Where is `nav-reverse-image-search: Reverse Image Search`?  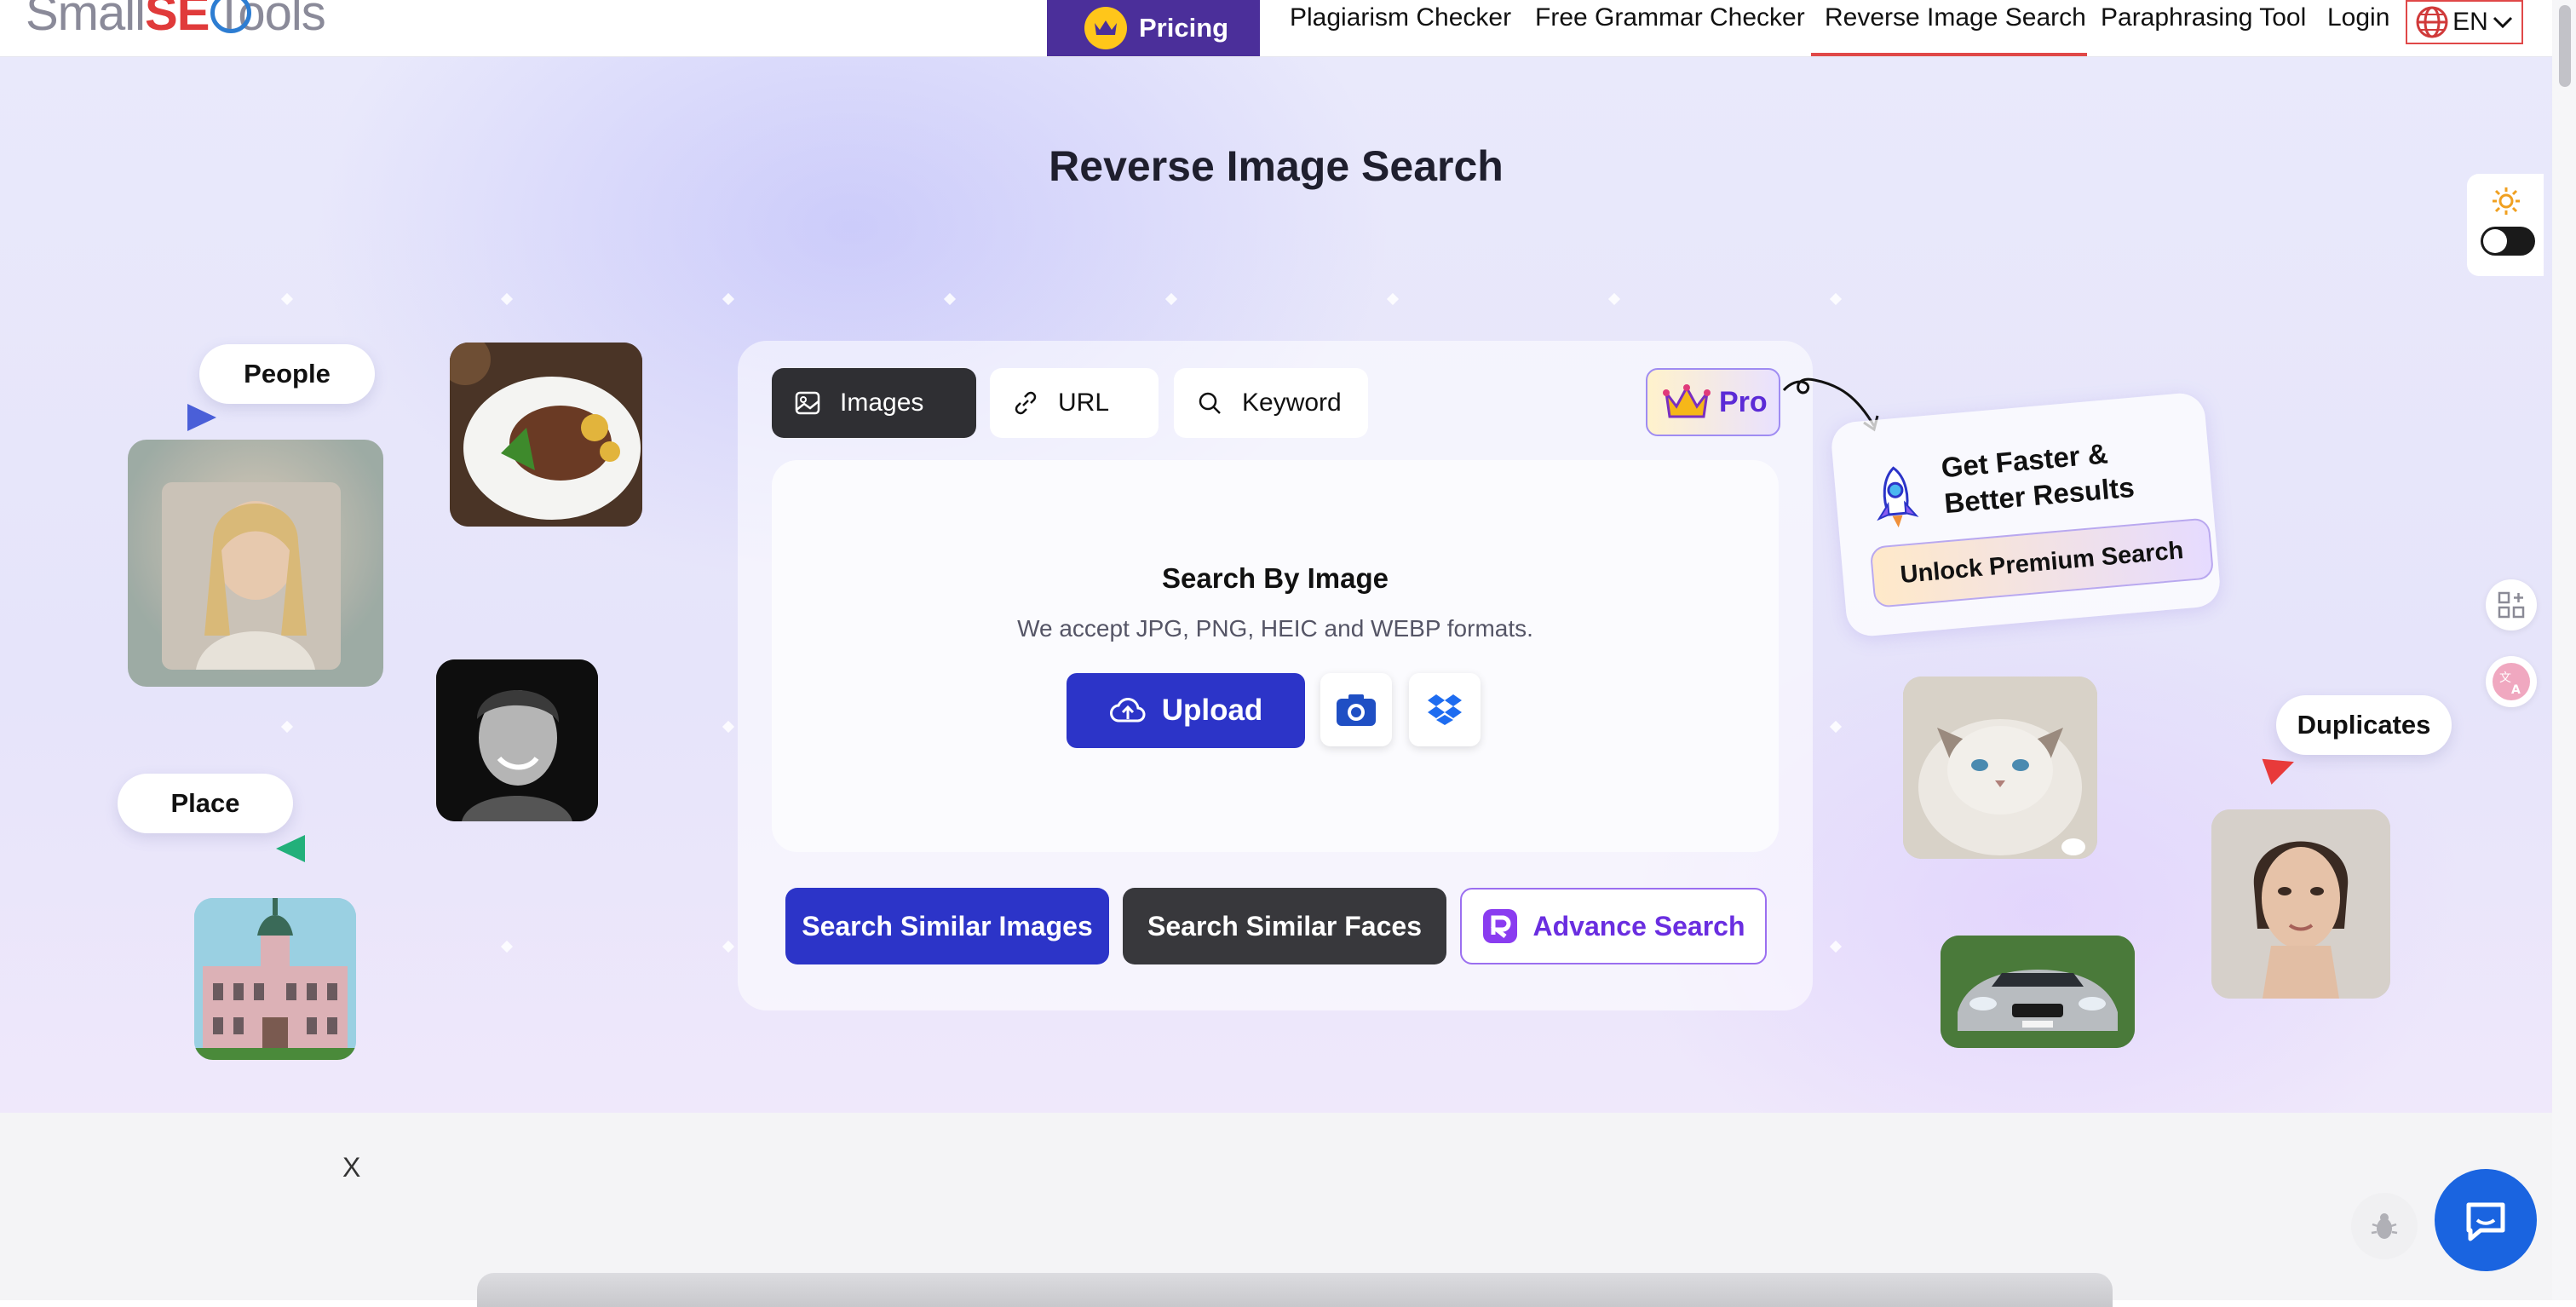
nav-reverse-image-search: Reverse Image Search is located at coordinates (1949, 28).